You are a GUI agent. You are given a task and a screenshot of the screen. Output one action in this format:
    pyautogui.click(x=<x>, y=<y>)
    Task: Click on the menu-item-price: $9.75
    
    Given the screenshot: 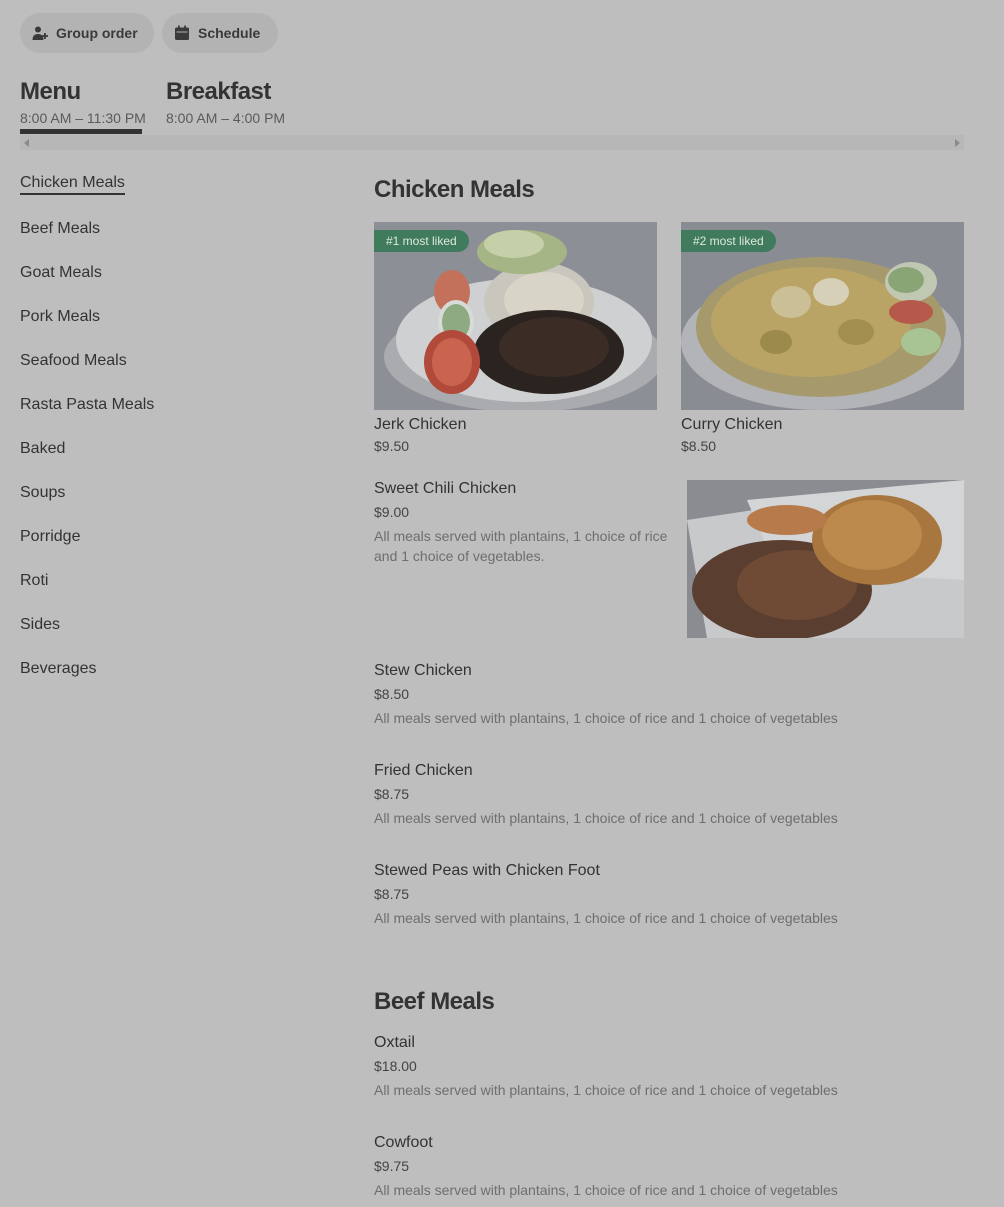 What is the action you would take?
    pyautogui.click(x=392, y=1166)
    